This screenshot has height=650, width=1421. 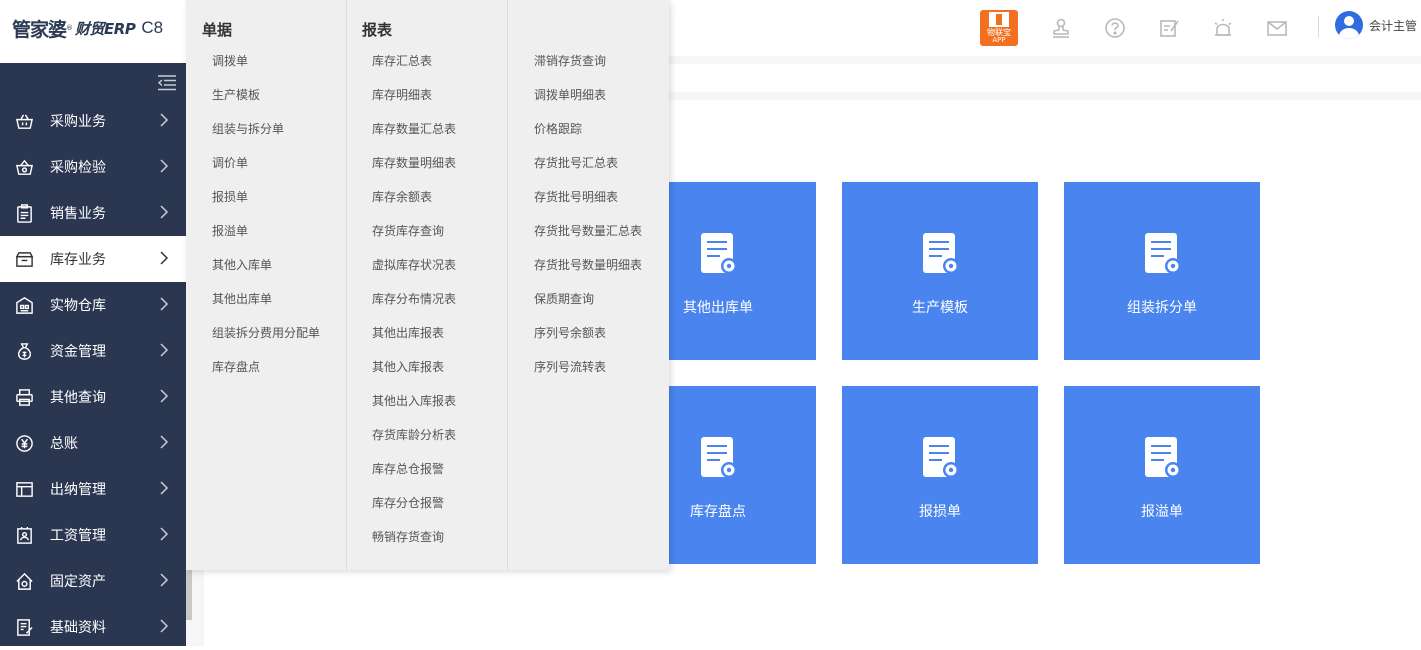 What do you see at coordinates (24, 167) in the screenshot?
I see `inspect-basket-icon` at bounding box center [24, 167].